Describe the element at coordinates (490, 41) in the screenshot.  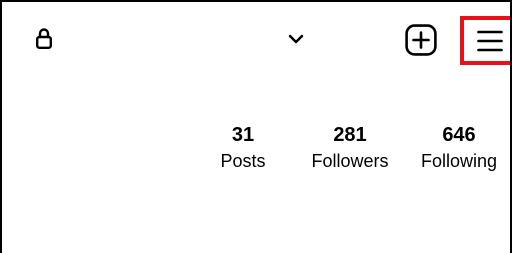
I see `hamburger-menu-icon` at that location.